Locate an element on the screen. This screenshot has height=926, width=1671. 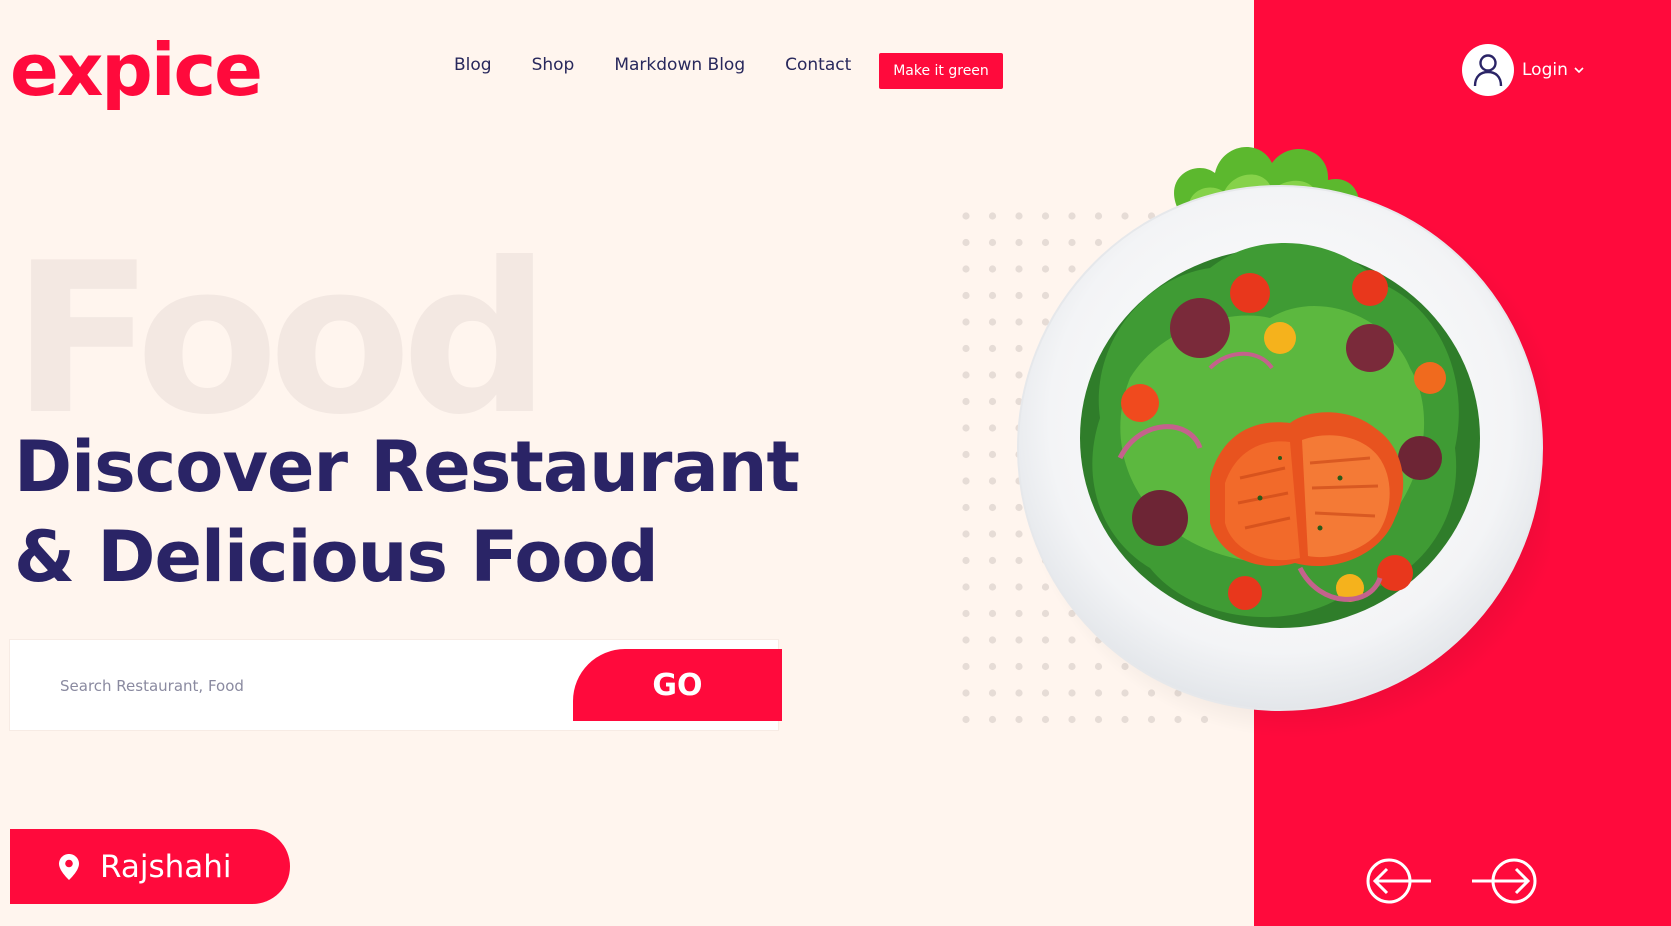
location-badge: Rajshahi is located at coordinates (150, 866).